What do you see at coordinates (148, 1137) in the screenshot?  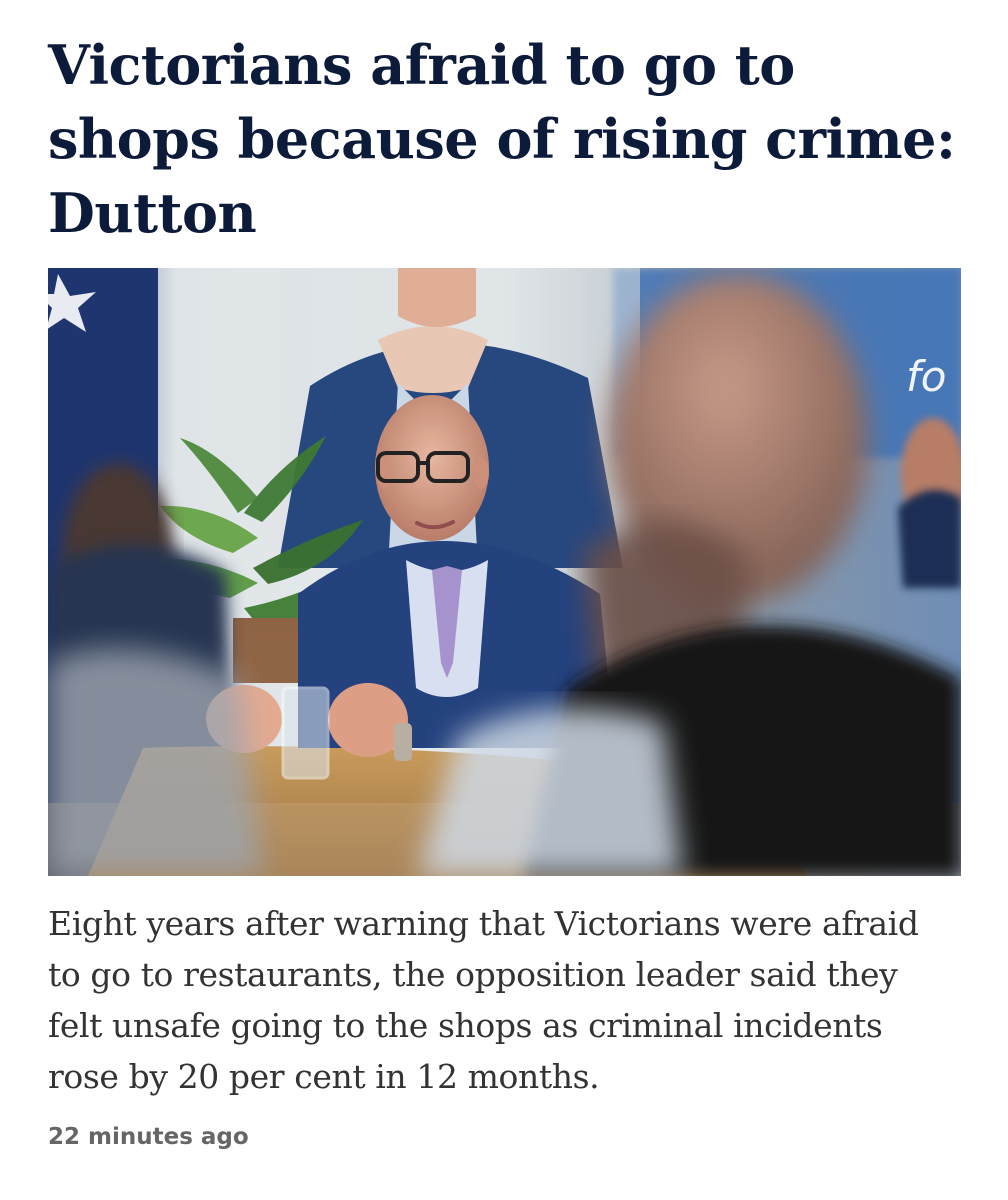 I see `article-timestamp: 22 minutes ago` at bounding box center [148, 1137].